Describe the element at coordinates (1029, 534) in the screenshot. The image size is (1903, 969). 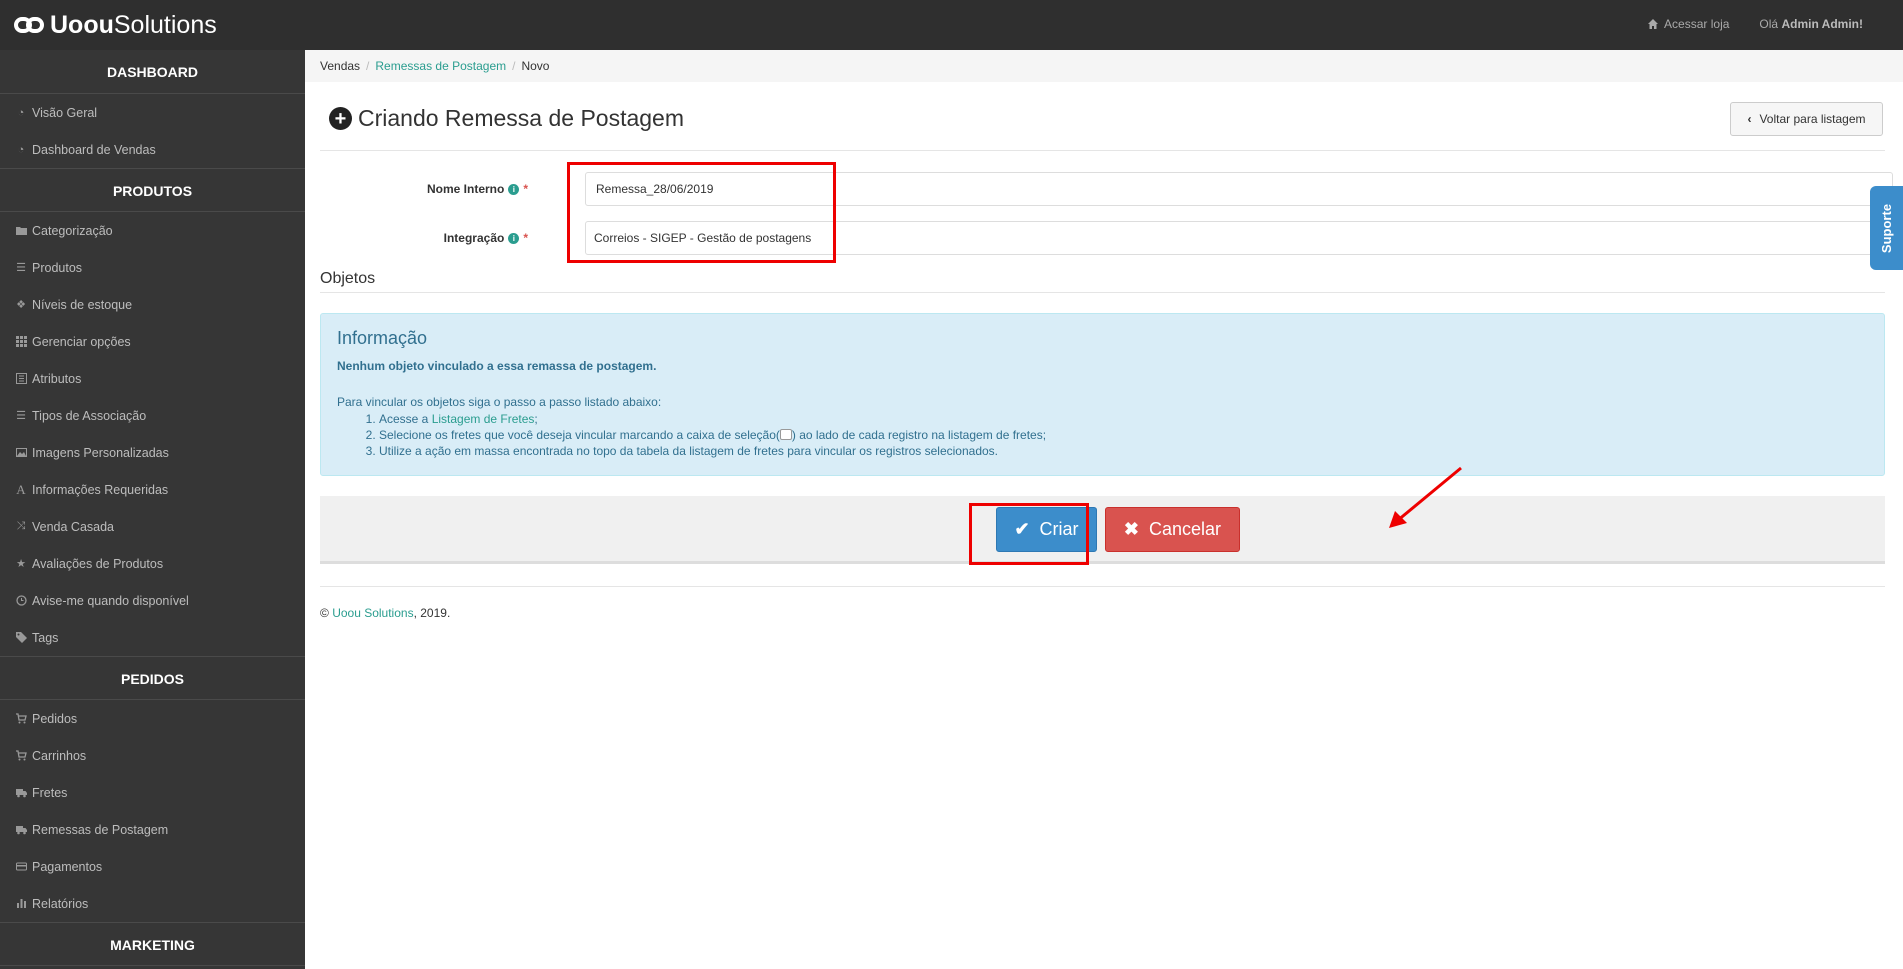
I see `highlight-box-criar` at that location.